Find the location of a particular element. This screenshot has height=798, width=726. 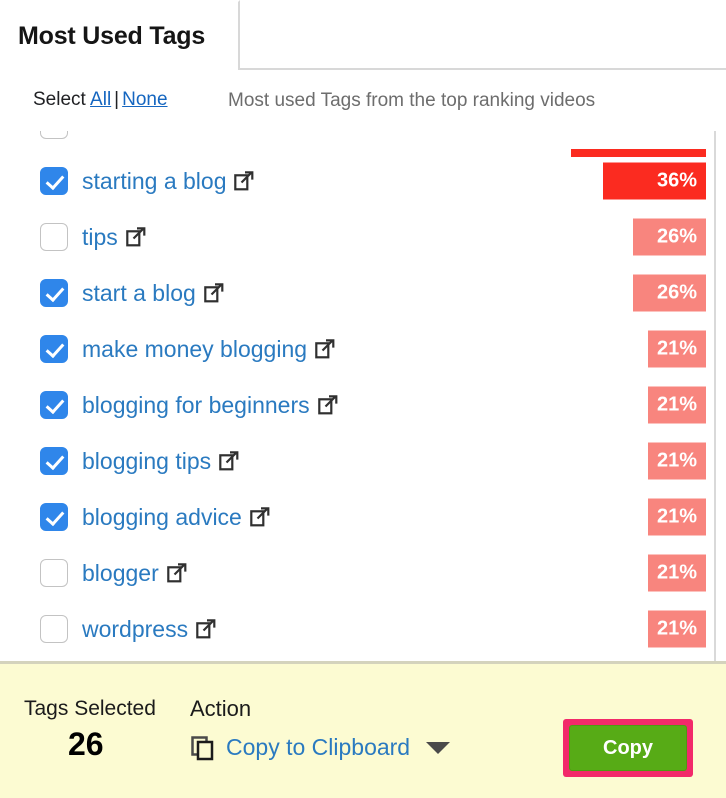

tag-label: make money blogging is located at coordinates (194, 349).